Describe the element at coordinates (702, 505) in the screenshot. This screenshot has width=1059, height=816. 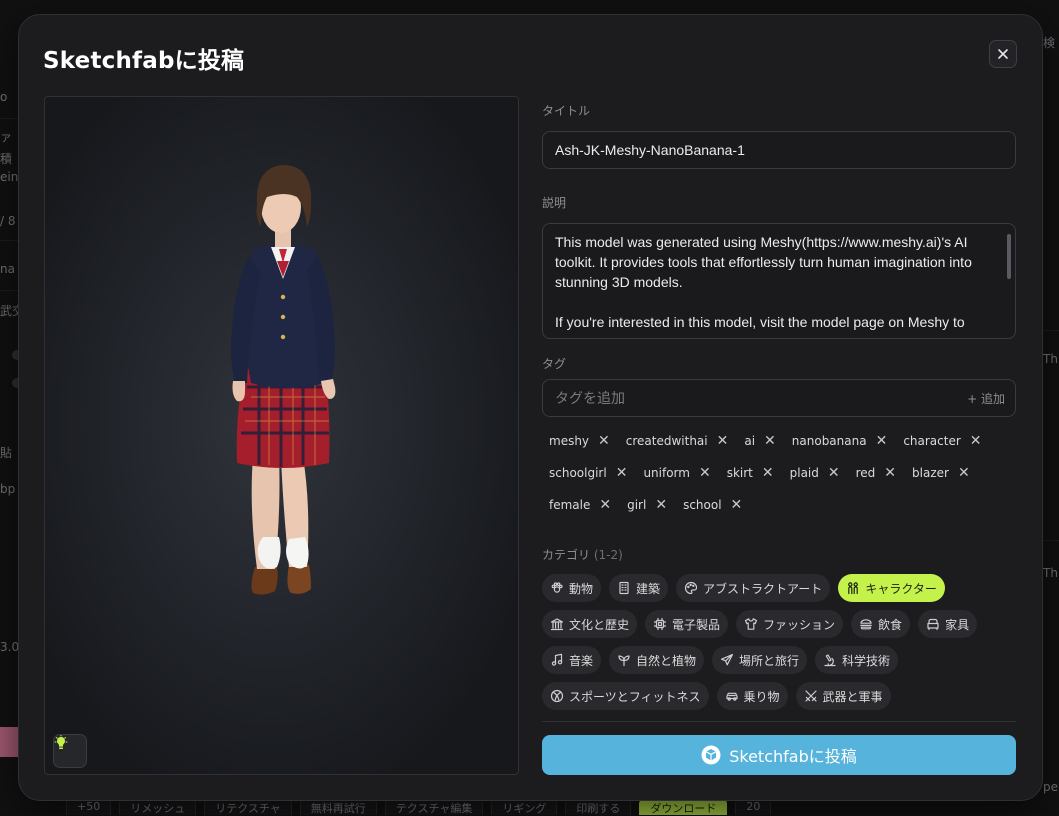
I see `tag-label: school` at that location.